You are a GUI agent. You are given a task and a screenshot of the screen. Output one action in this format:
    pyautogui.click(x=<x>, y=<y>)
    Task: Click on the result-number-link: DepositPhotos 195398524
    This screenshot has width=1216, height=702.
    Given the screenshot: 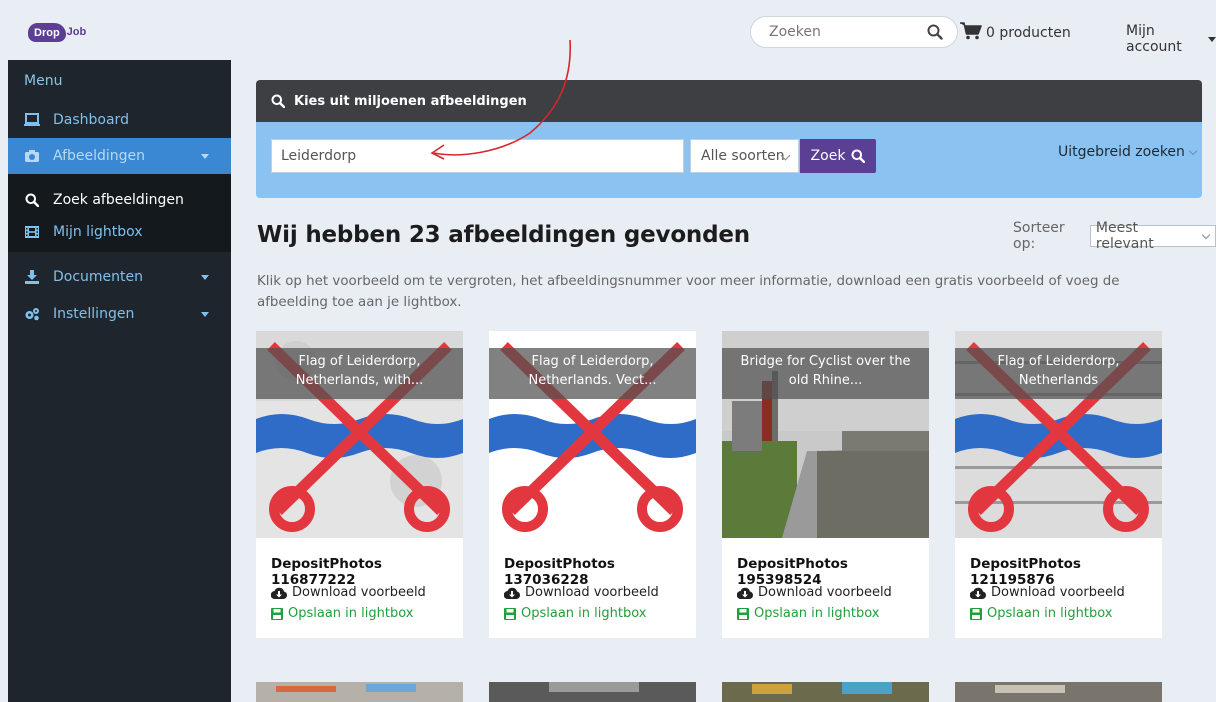 What is the action you would take?
    pyautogui.click(x=833, y=572)
    